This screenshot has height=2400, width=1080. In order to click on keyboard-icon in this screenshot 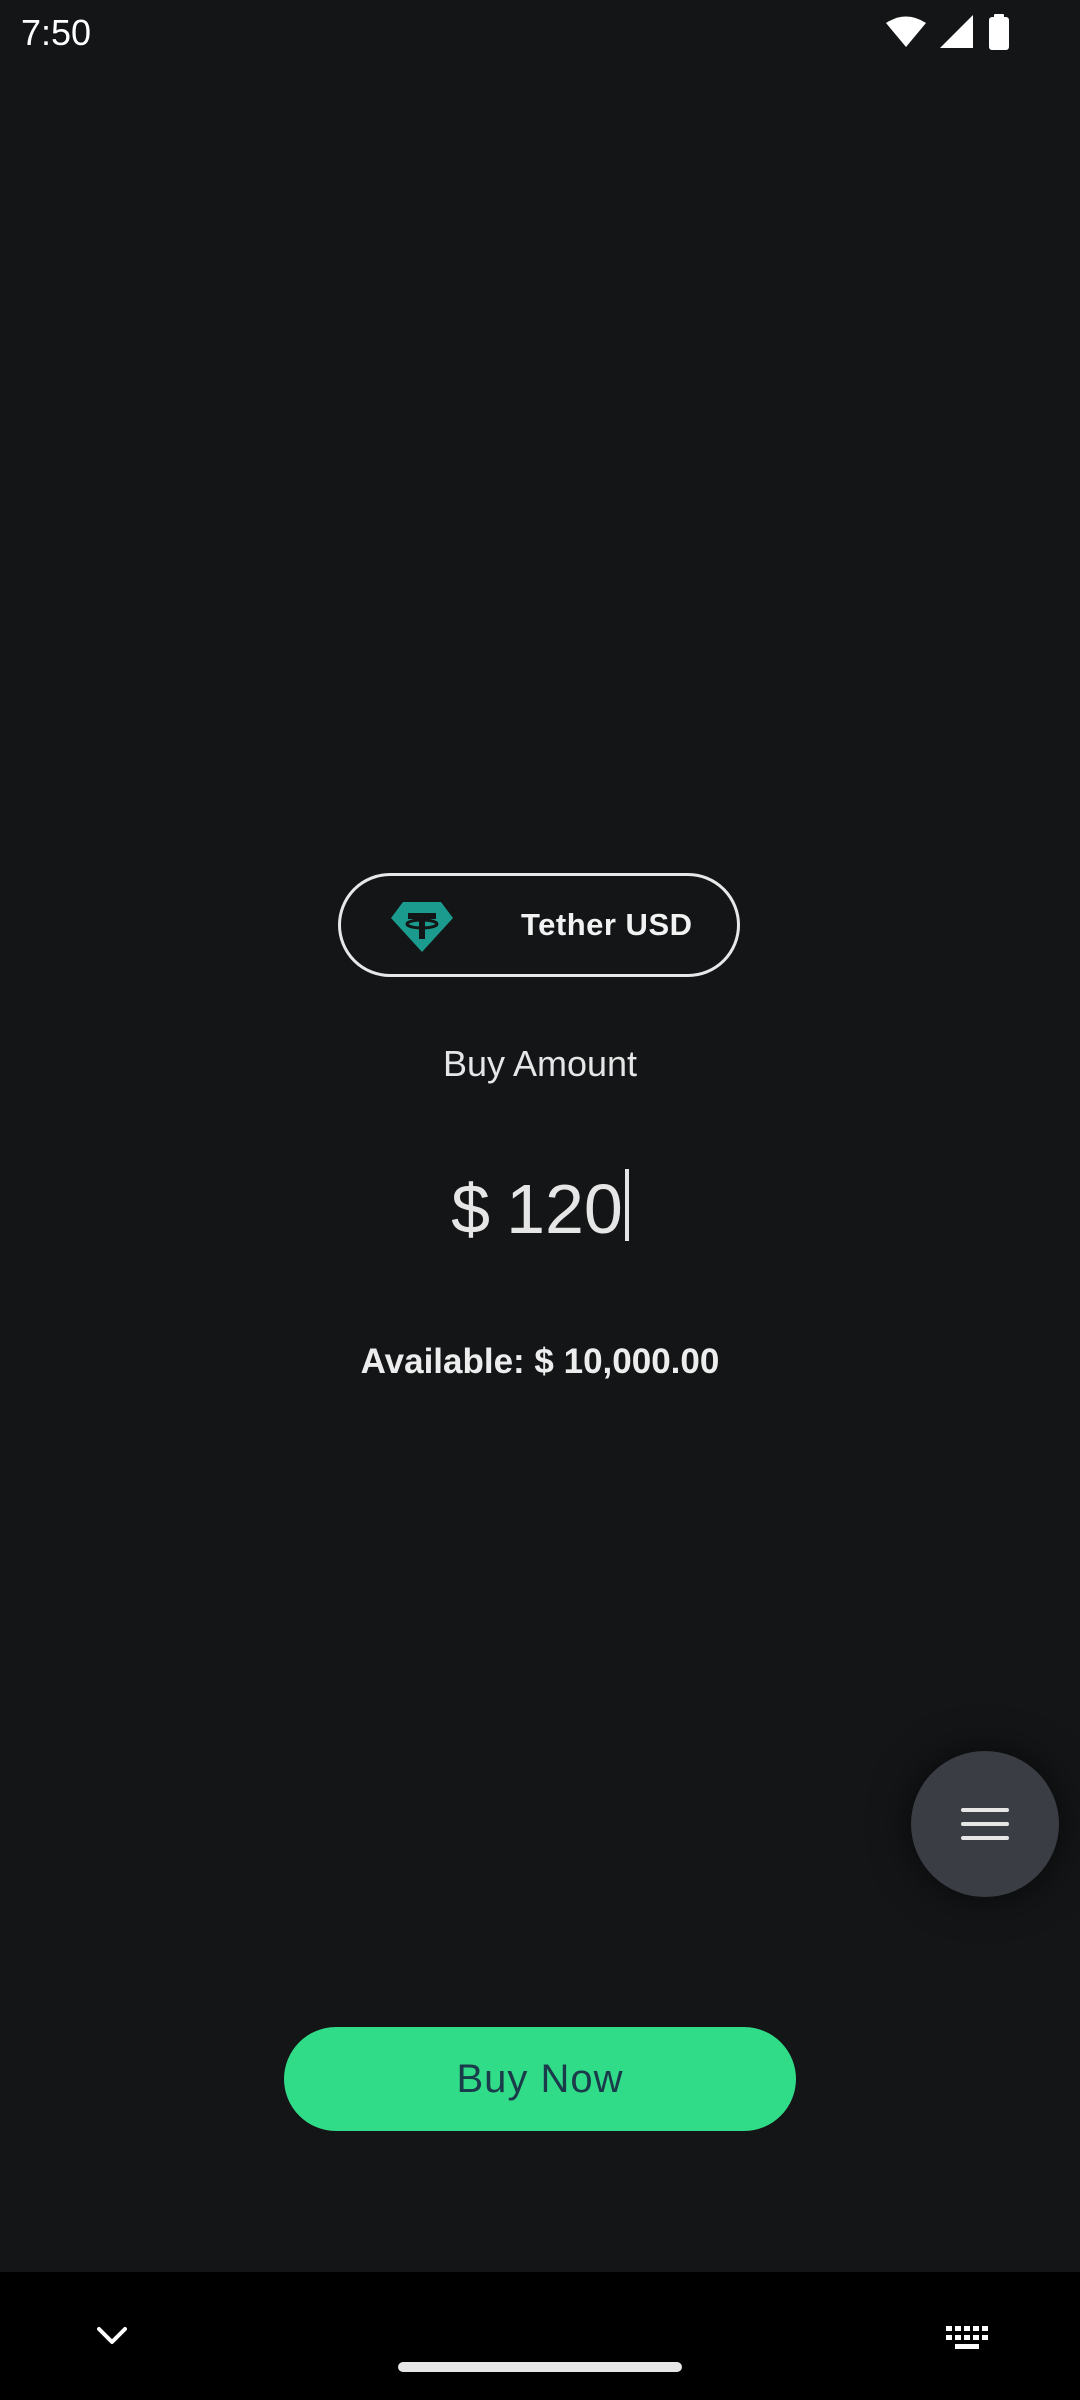, I will do `click(968, 2338)`.